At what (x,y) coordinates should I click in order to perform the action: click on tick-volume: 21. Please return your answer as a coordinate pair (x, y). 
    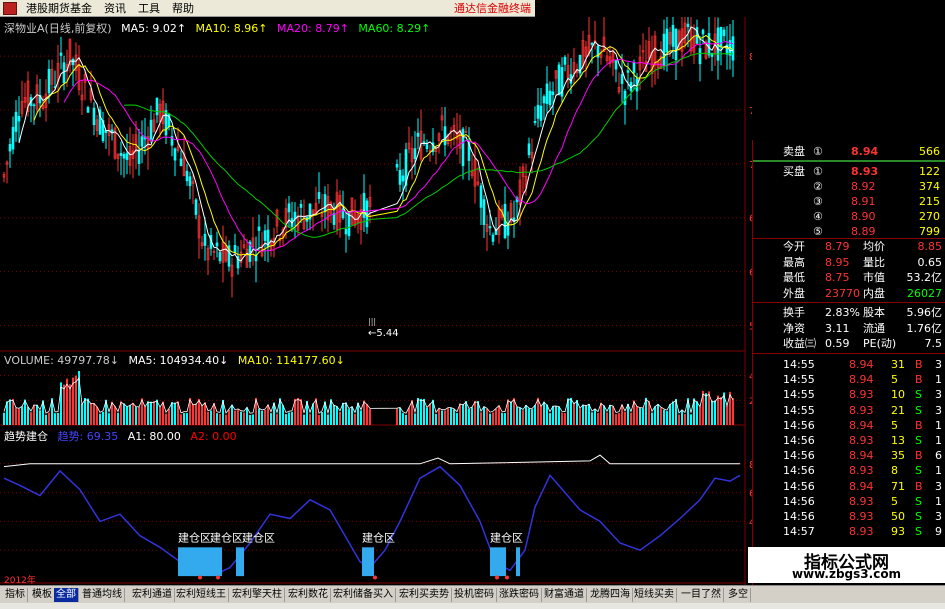
    Looking at the image, I should click on (898, 410).